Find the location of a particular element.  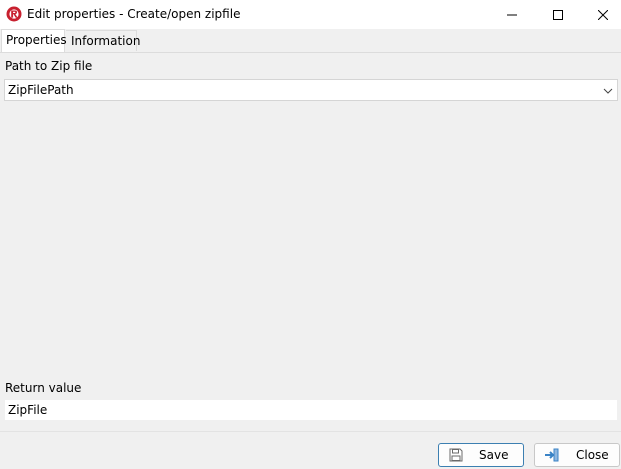

close-button-label: Close is located at coordinates (592, 455).